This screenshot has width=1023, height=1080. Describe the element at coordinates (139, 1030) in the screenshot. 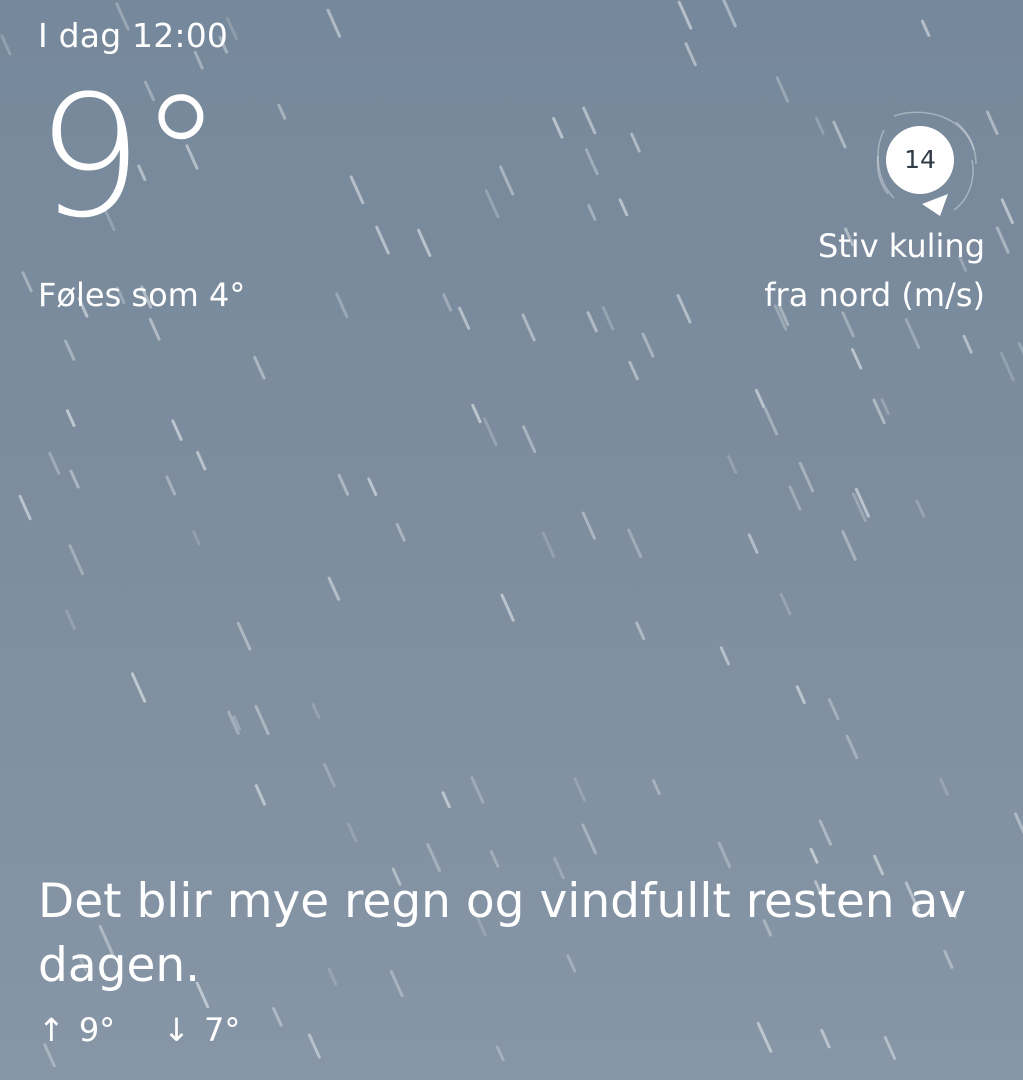

I see `min-max-temperatures: ↑ 9° ↓ 7°` at that location.